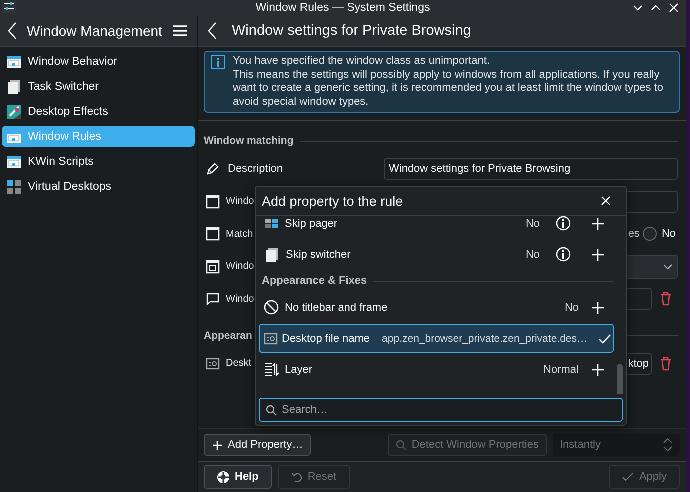 This screenshot has width=690, height=492. Describe the element at coordinates (296, 477) in the screenshot. I see `undo-icon` at that location.